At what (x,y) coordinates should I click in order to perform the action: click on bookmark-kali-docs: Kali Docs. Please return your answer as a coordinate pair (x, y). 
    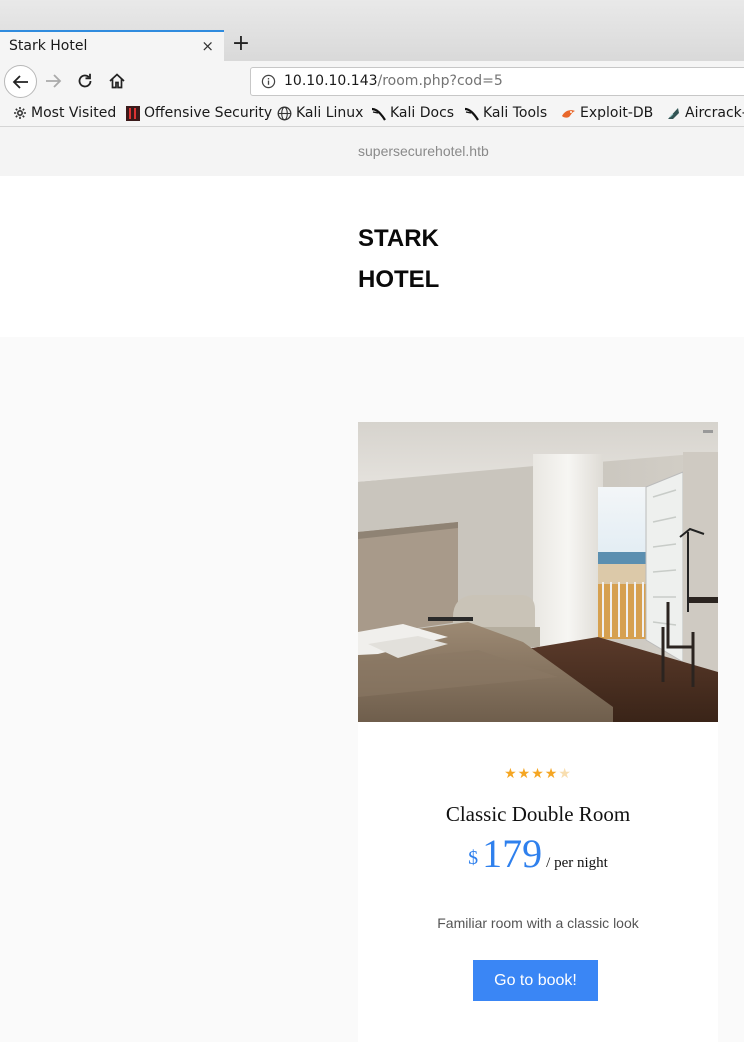
    Looking at the image, I should click on (412, 113).